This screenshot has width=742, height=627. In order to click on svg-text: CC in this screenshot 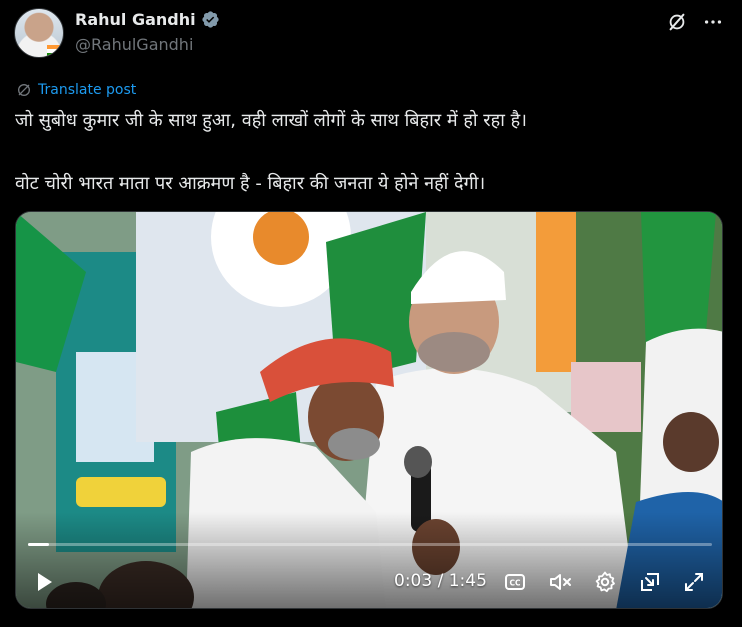, I will do `click(515, 583)`.